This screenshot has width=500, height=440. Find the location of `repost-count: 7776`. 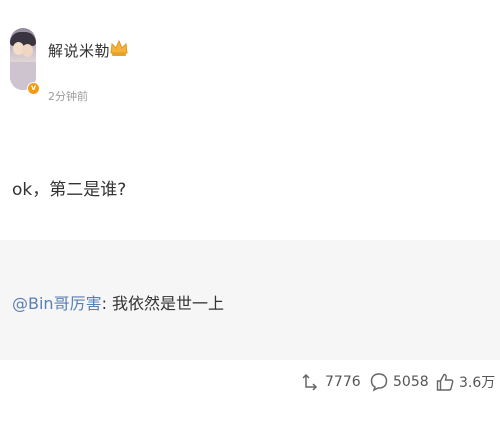

repost-count: 7776 is located at coordinates (343, 382).